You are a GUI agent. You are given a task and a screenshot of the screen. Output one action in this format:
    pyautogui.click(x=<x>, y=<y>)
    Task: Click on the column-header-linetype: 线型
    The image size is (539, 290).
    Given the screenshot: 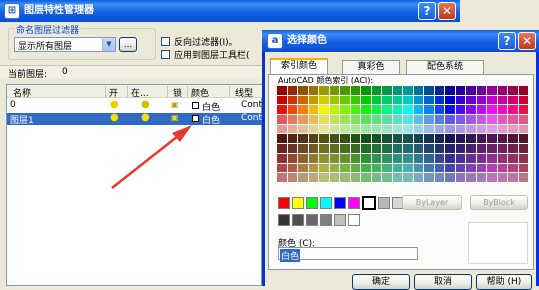 What is the action you would take?
    pyautogui.click(x=244, y=92)
    